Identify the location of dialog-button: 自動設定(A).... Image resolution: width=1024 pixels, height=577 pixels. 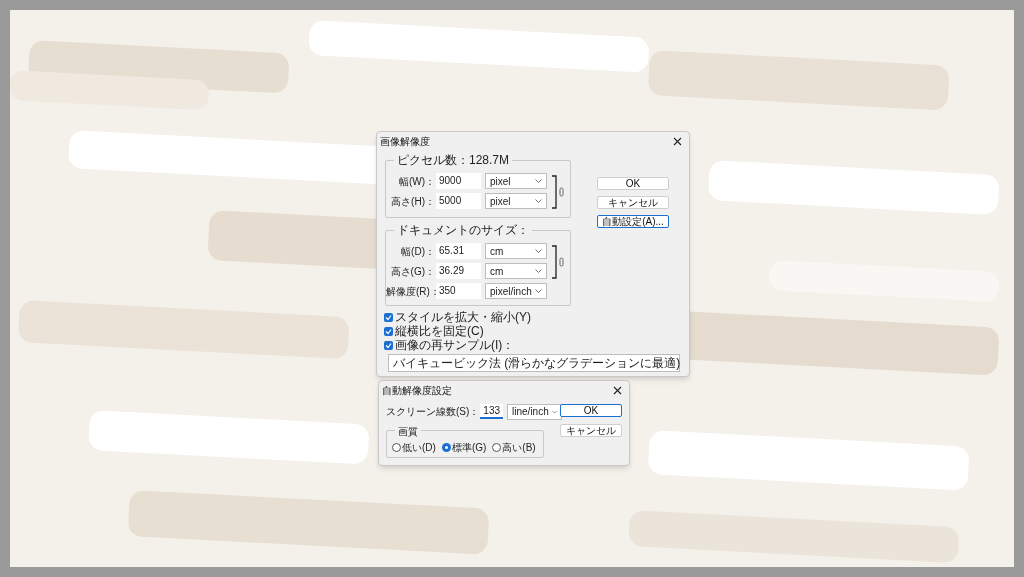
(633, 221).